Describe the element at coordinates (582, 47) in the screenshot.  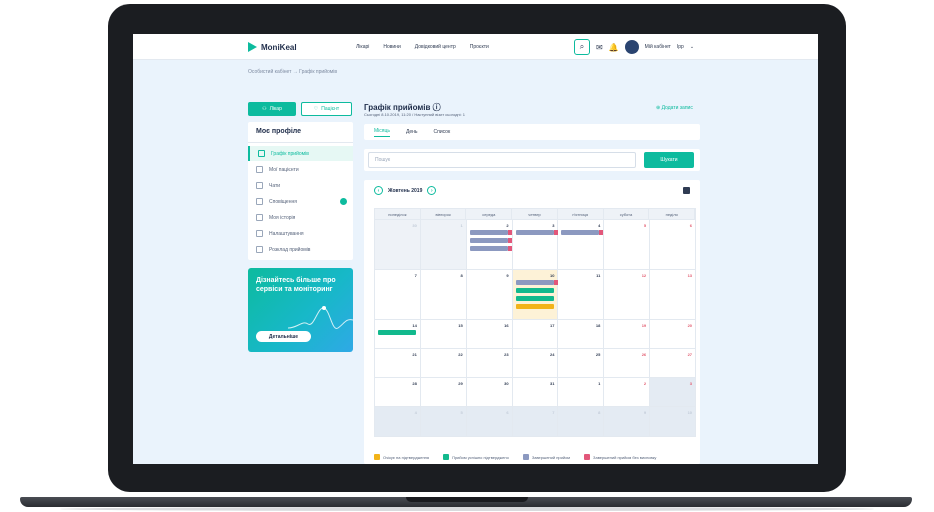
I see `search-icon: ⌕` at that location.